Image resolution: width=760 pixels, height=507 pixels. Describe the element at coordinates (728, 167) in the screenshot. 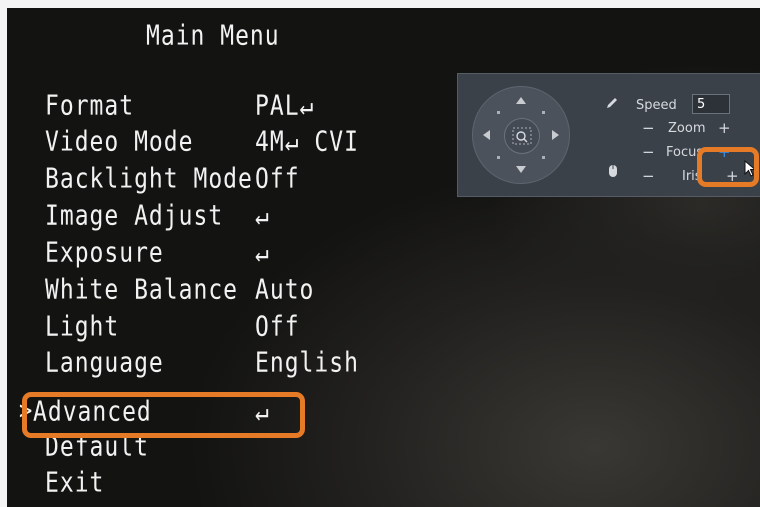

I see `highlight-iris-plus` at that location.